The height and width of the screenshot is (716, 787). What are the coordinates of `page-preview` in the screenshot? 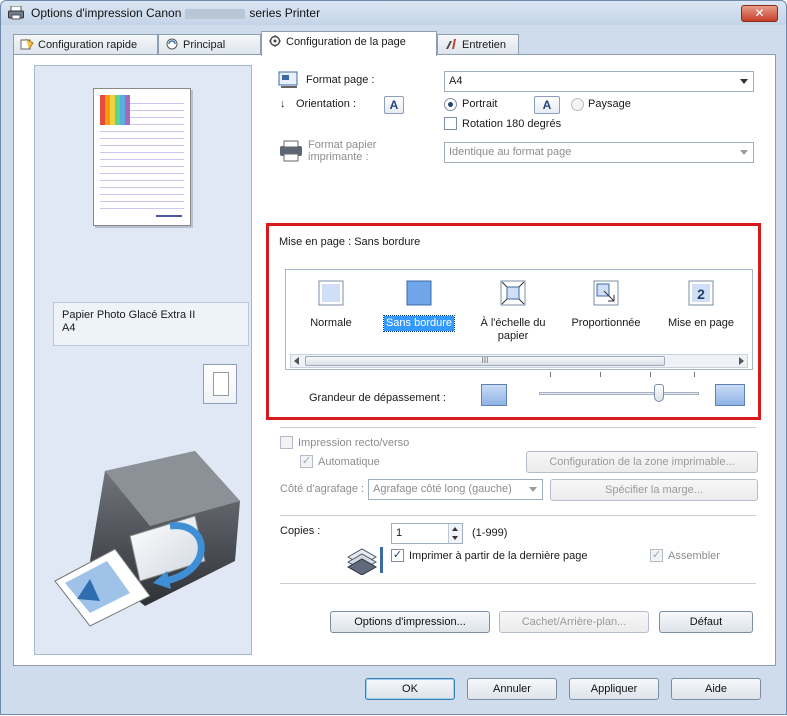 It's located at (142, 157).